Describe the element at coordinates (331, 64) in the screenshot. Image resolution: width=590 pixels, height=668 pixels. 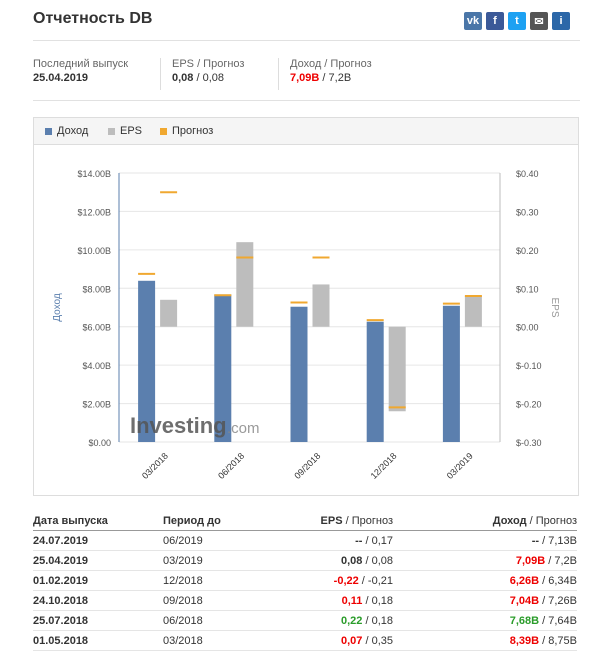
I see `revenue-summary-label: Доход / Прогноз` at that location.